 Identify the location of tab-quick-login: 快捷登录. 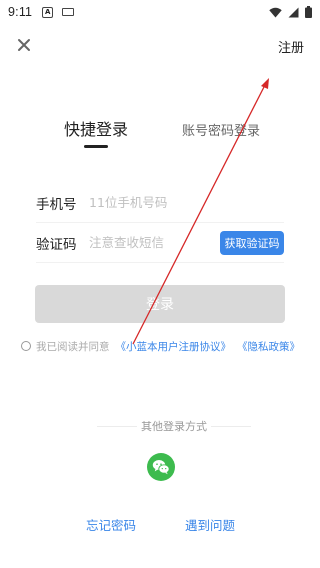
(96, 128).